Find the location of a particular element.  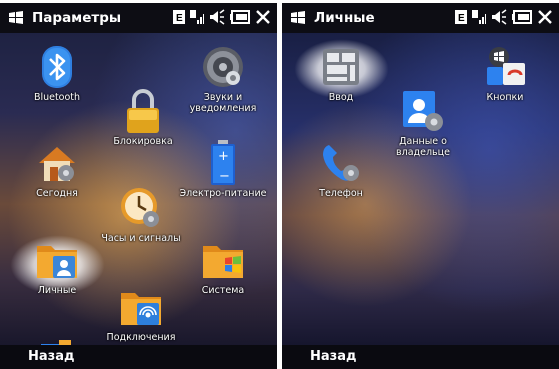

today-icon is located at coordinates (57, 163).